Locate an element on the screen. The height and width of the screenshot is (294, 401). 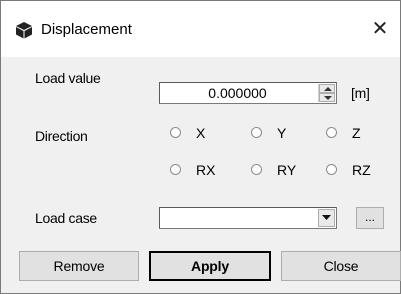
apply-button: Apply is located at coordinates (210, 266).